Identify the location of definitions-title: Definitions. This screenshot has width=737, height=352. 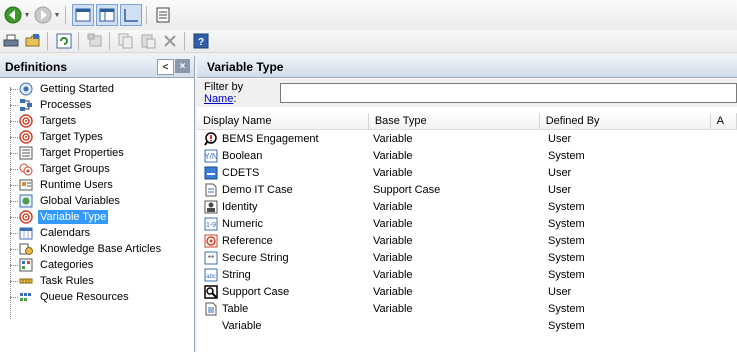
(36, 66).